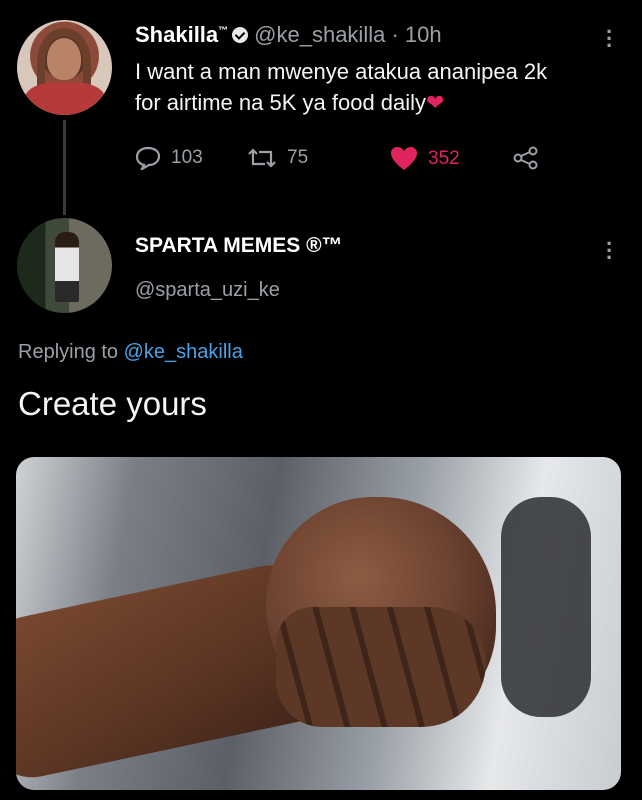  I want to click on trademark-badge: ™, so click(223, 31).